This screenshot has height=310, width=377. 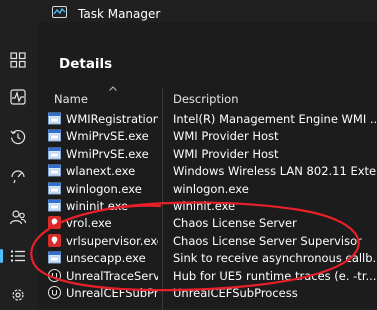 What do you see at coordinates (71, 99) in the screenshot?
I see `column-header-name: Name` at bounding box center [71, 99].